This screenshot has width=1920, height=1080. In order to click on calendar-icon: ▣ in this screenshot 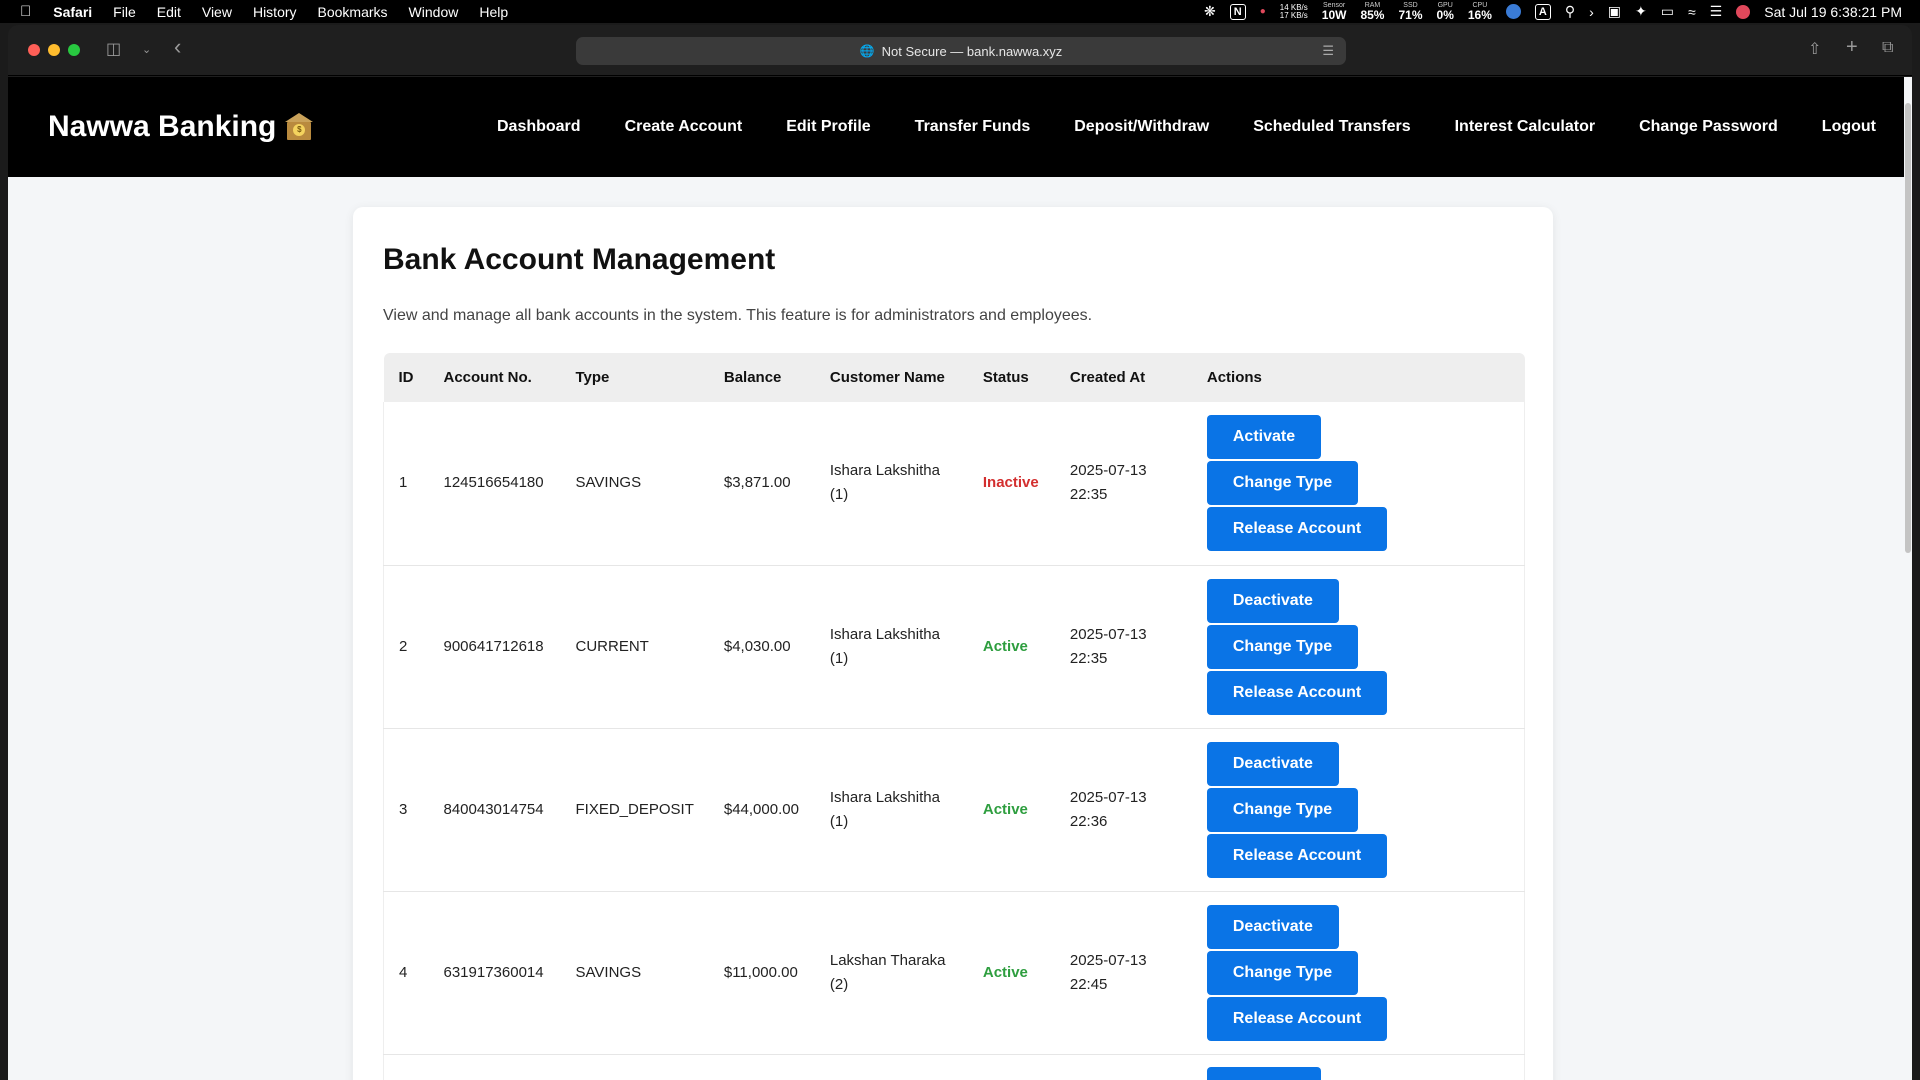, I will do `click(1614, 11)`.